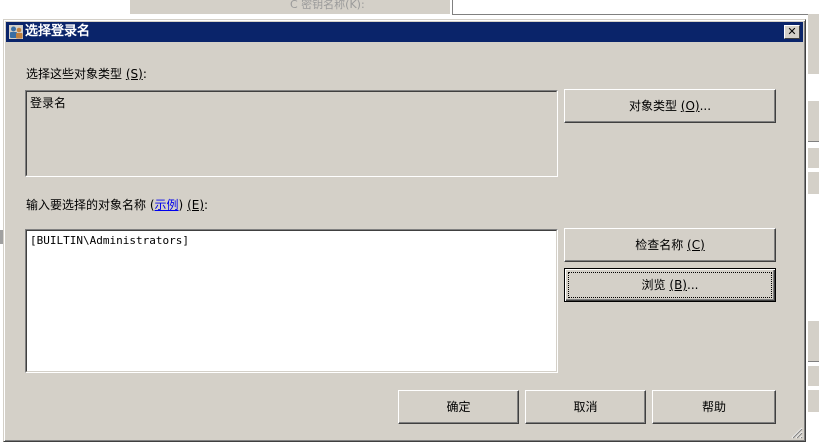  What do you see at coordinates (134, 74) in the screenshot?
I see `object-types-accelerator: (S)` at bounding box center [134, 74].